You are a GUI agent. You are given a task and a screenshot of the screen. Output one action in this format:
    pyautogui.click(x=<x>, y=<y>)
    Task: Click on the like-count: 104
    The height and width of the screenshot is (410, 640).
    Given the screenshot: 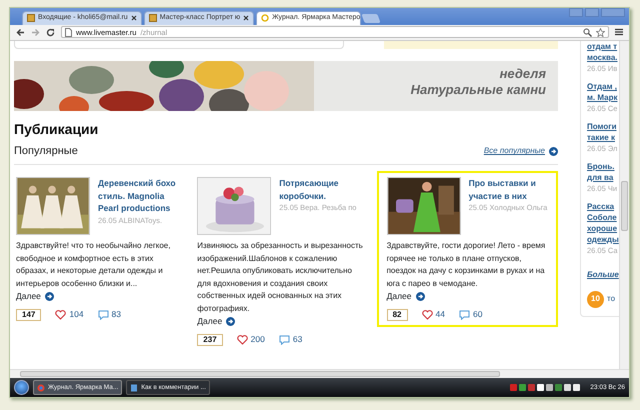 What is the action you would take?
    pyautogui.click(x=76, y=314)
    